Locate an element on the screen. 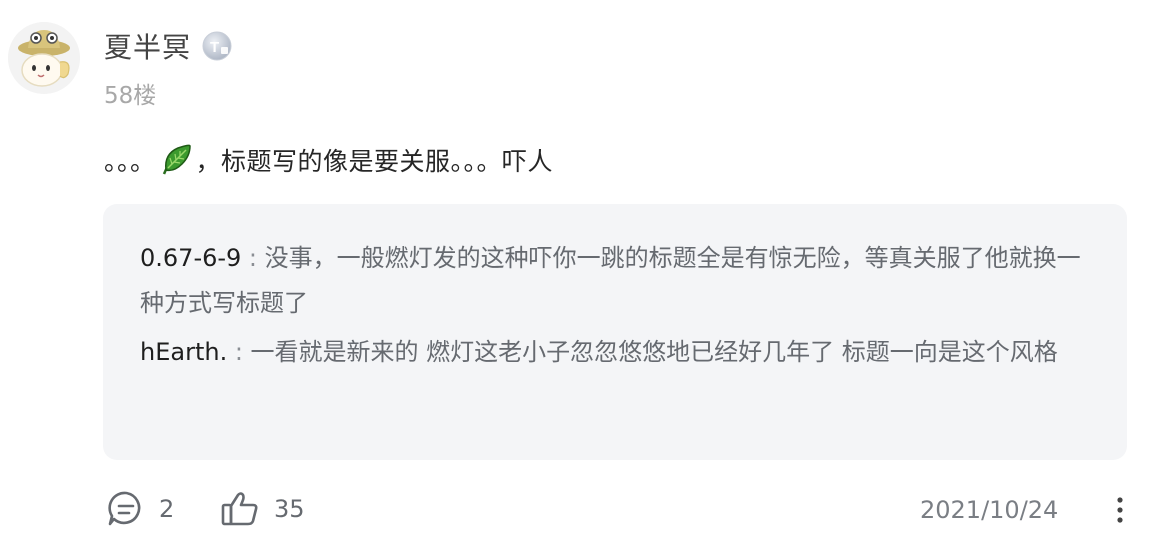 The height and width of the screenshot is (542, 1157). post-text-before: 。。。 is located at coordinates (130, 161).